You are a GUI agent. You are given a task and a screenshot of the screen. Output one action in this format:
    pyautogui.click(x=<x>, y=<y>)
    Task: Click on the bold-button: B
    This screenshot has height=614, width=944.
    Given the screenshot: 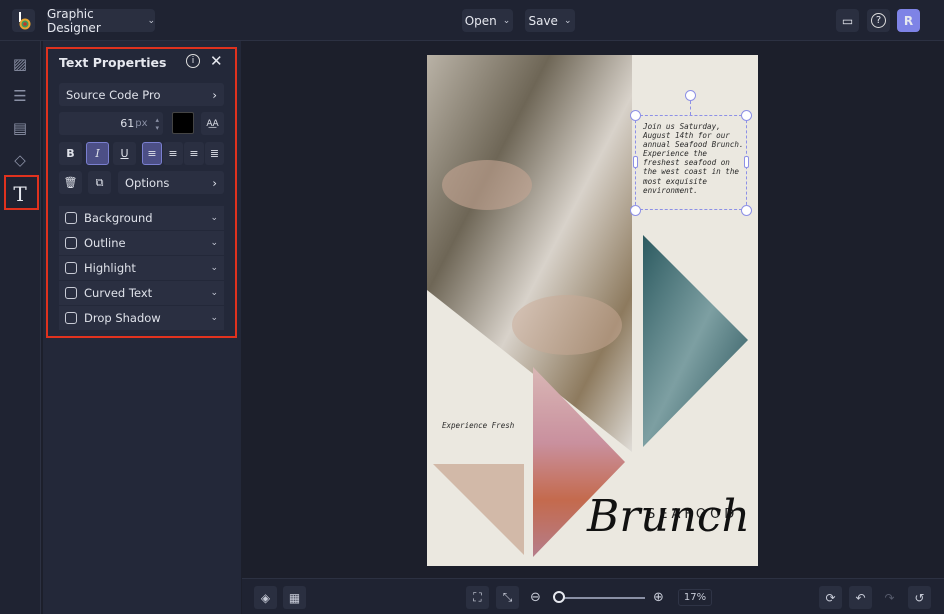 What is the action you would take?
    pyautogui.click(x=70, y=153)
    